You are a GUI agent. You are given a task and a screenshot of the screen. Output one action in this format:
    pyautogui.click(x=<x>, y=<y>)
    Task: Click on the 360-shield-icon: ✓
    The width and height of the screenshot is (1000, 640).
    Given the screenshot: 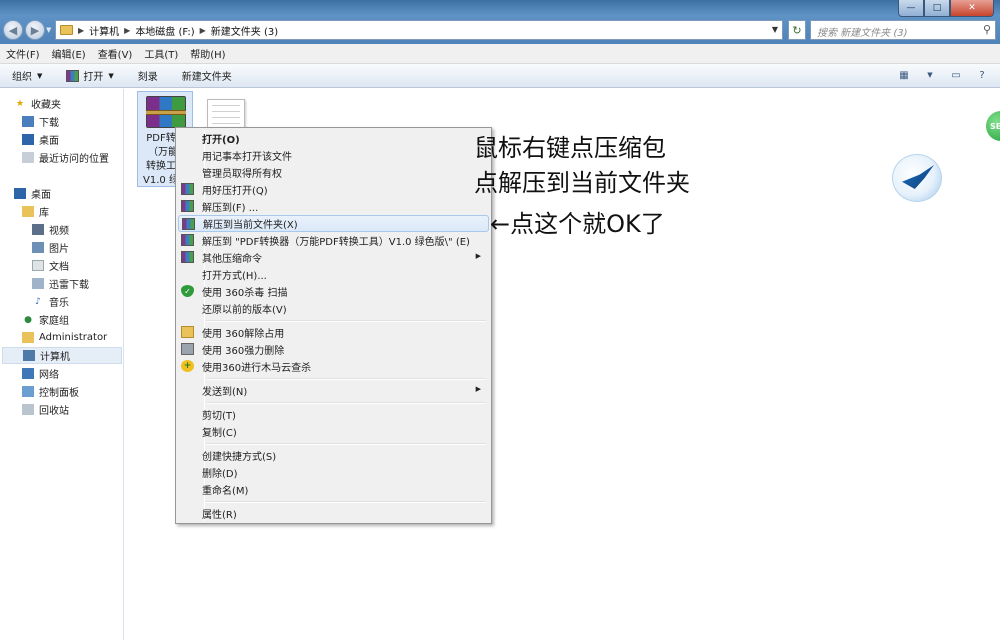 What is the action you would take?
    pyautogui.click(x=187, y=291)
    